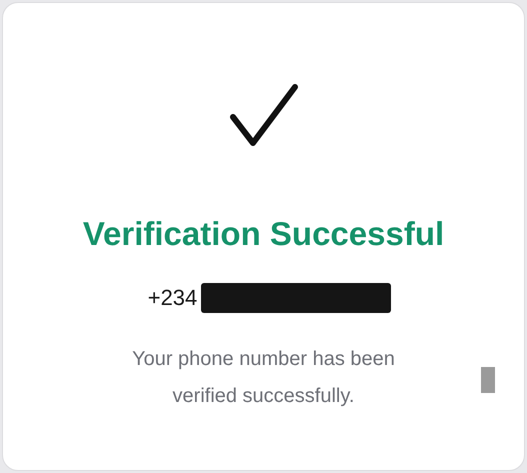 This screenshot has height=473, width=527. Describe the element at coordinates (173, 298) in the screenshot. I see `phone-number: +234` at that location.